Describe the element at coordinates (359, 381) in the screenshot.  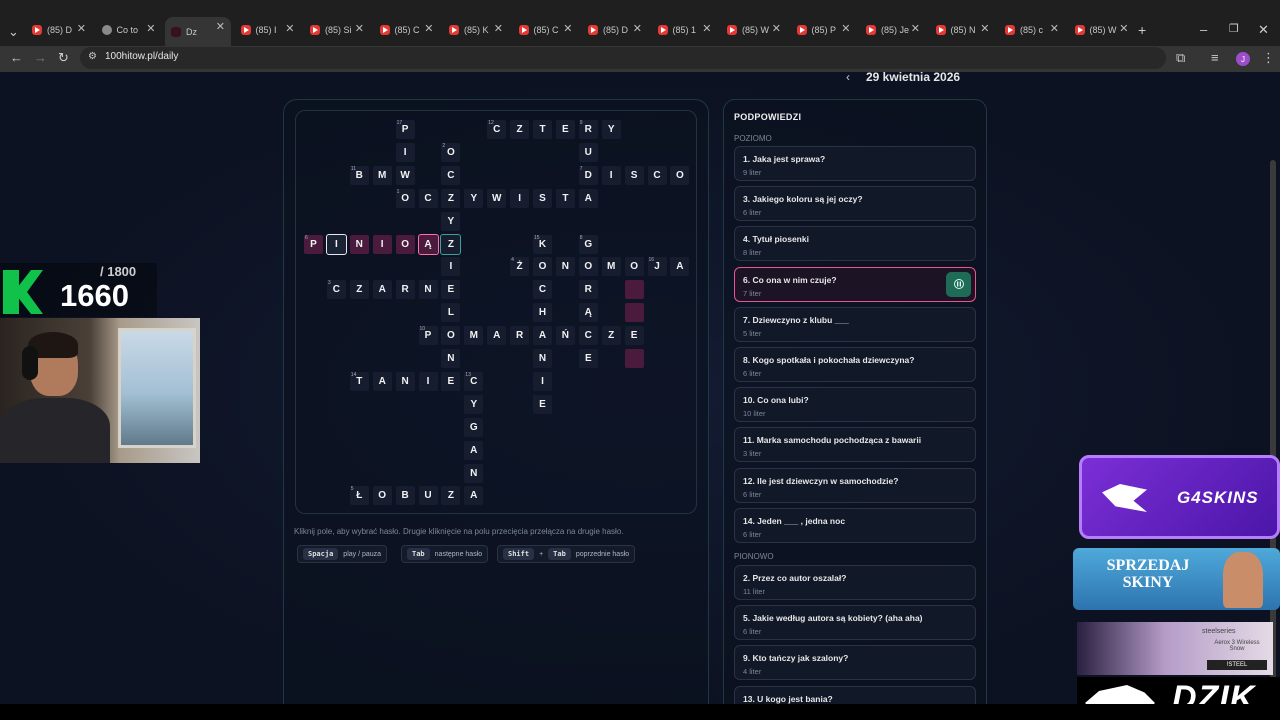
I see `crossword-cell: T 14` at that location.